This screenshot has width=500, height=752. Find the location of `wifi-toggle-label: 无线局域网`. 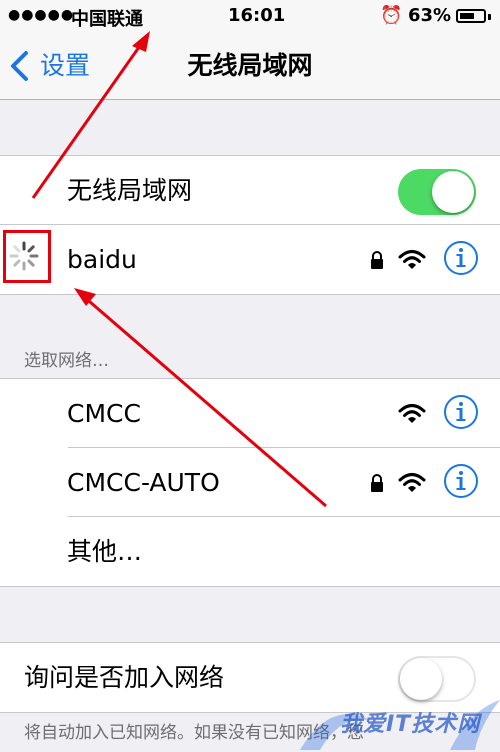

wifi-toggle-label: 无线局域网 is located at coordinates (130, 190).